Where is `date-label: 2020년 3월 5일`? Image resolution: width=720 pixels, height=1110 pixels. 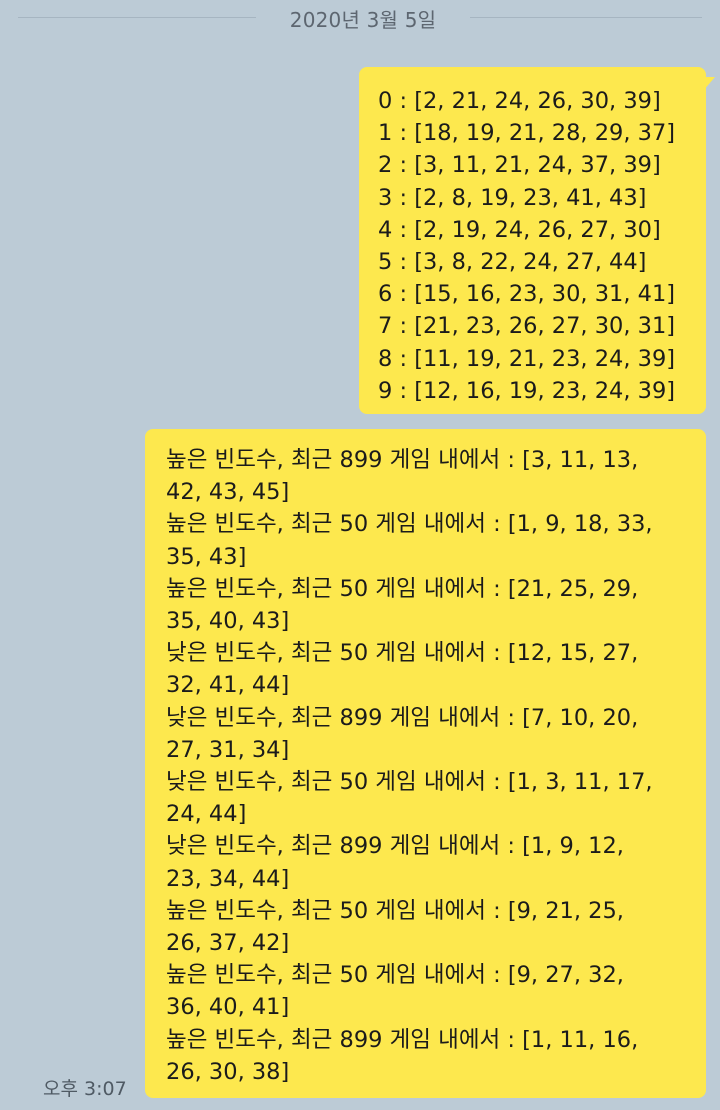 date-label: 2020년 3월 5일 is located at coordinates (363, 20).